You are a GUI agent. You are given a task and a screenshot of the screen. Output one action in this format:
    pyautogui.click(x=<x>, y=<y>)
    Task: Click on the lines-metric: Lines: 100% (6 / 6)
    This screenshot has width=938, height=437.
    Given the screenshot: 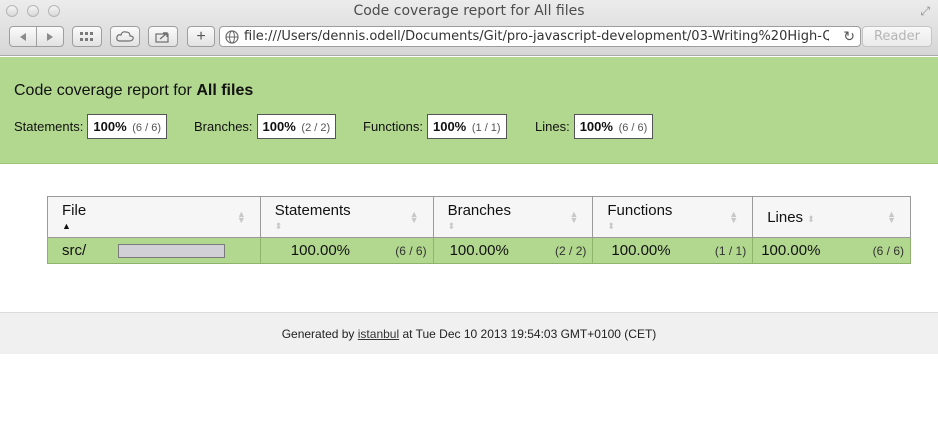 What is the action you would take?
    pyautogui.click(x=594, y=126)
    